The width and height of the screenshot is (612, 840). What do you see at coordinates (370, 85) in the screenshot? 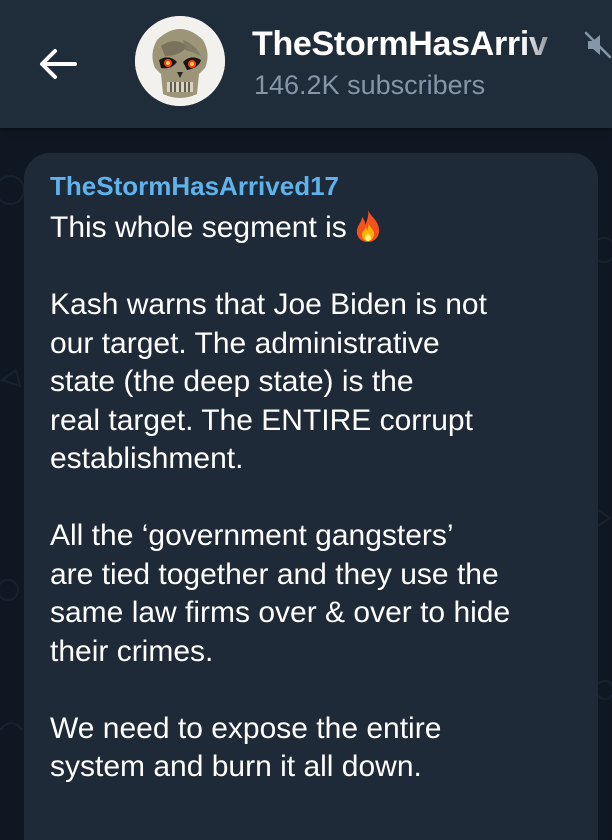
I see `subscriber-count: 146.2K subscribers` at bounding box center [370, 85].